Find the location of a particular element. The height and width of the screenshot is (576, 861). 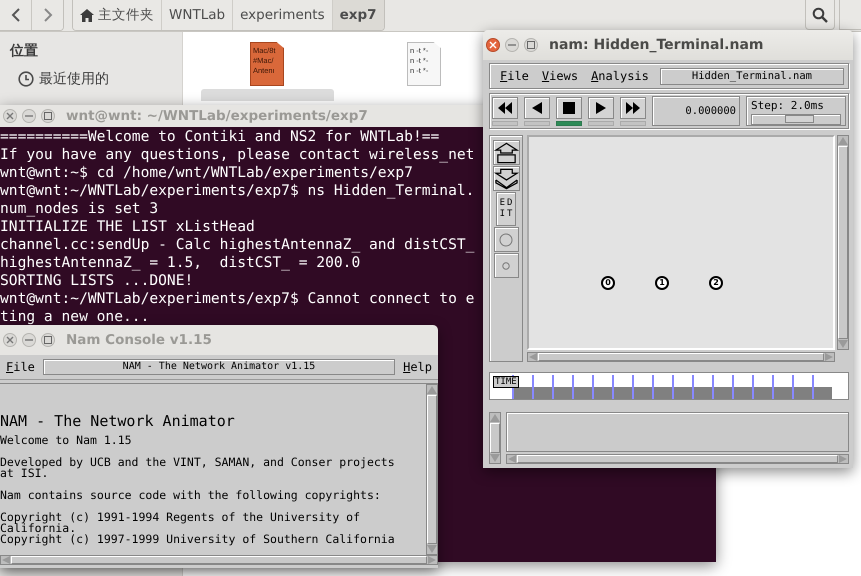

forward-icon is located at coordinates (47, 15).